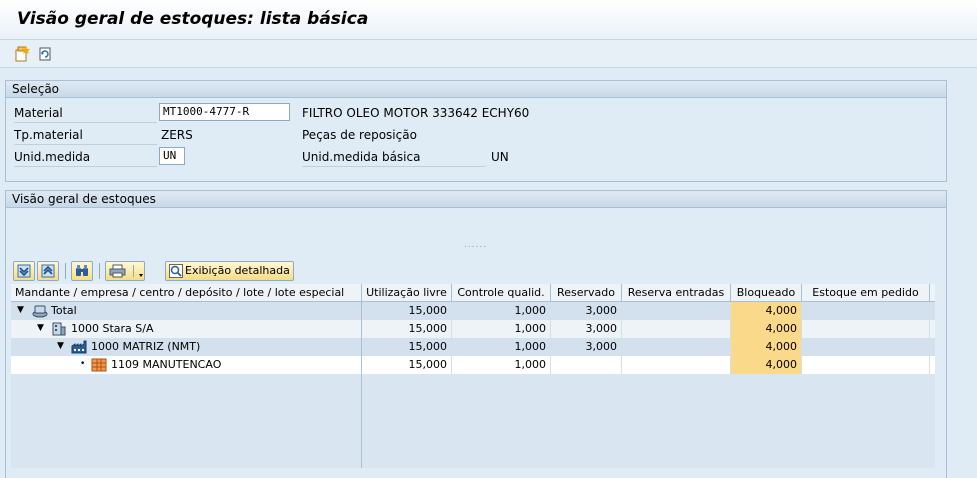  I want to click on tree-node-label: 1000 MATRIZ (NMT), so click(146, 346).